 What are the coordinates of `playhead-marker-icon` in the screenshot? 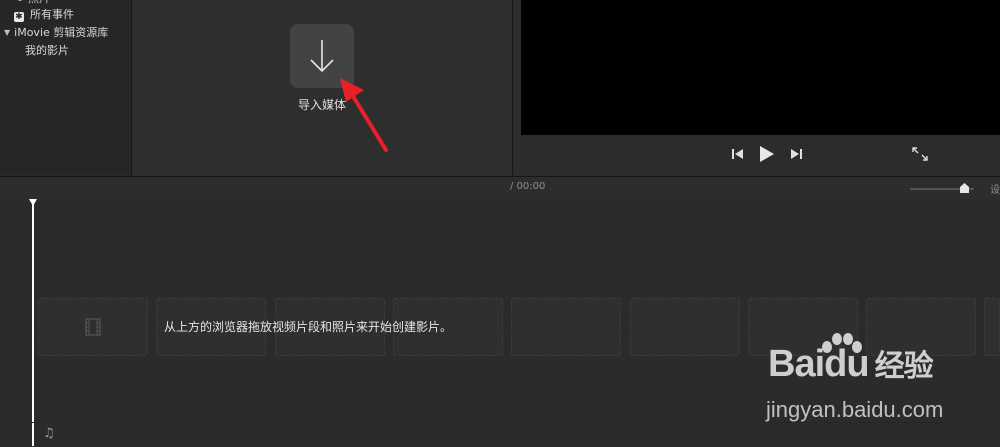 It's located at (33, 202).